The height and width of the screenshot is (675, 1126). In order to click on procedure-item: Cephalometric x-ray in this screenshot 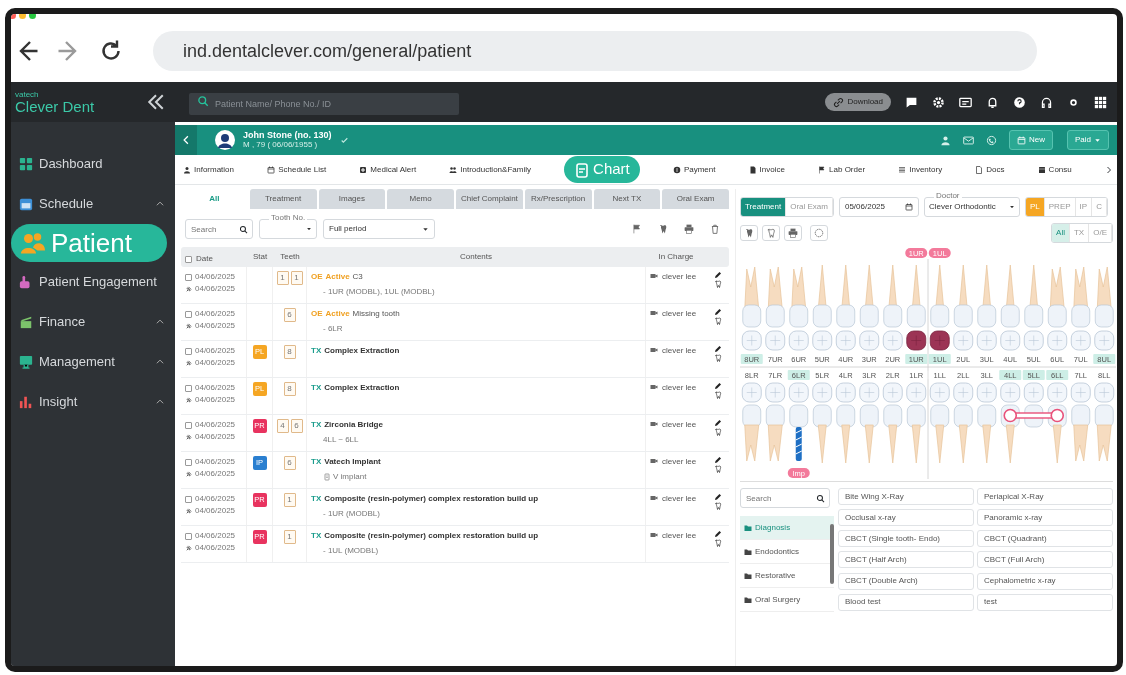, I will do `click(1045, 581)`.